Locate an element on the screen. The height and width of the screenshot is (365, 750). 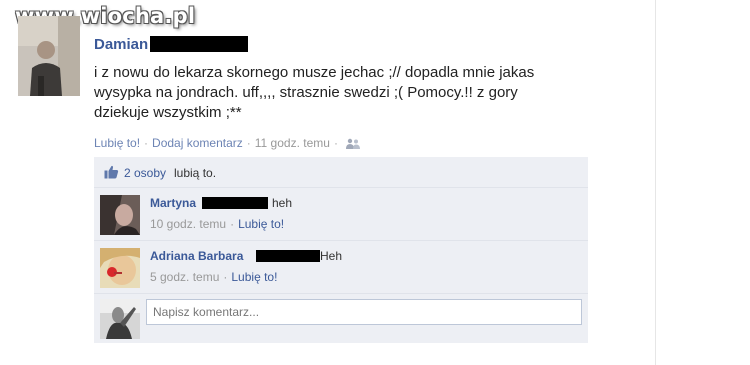
post-author-name: Damian is located at coordinates (121, 44).